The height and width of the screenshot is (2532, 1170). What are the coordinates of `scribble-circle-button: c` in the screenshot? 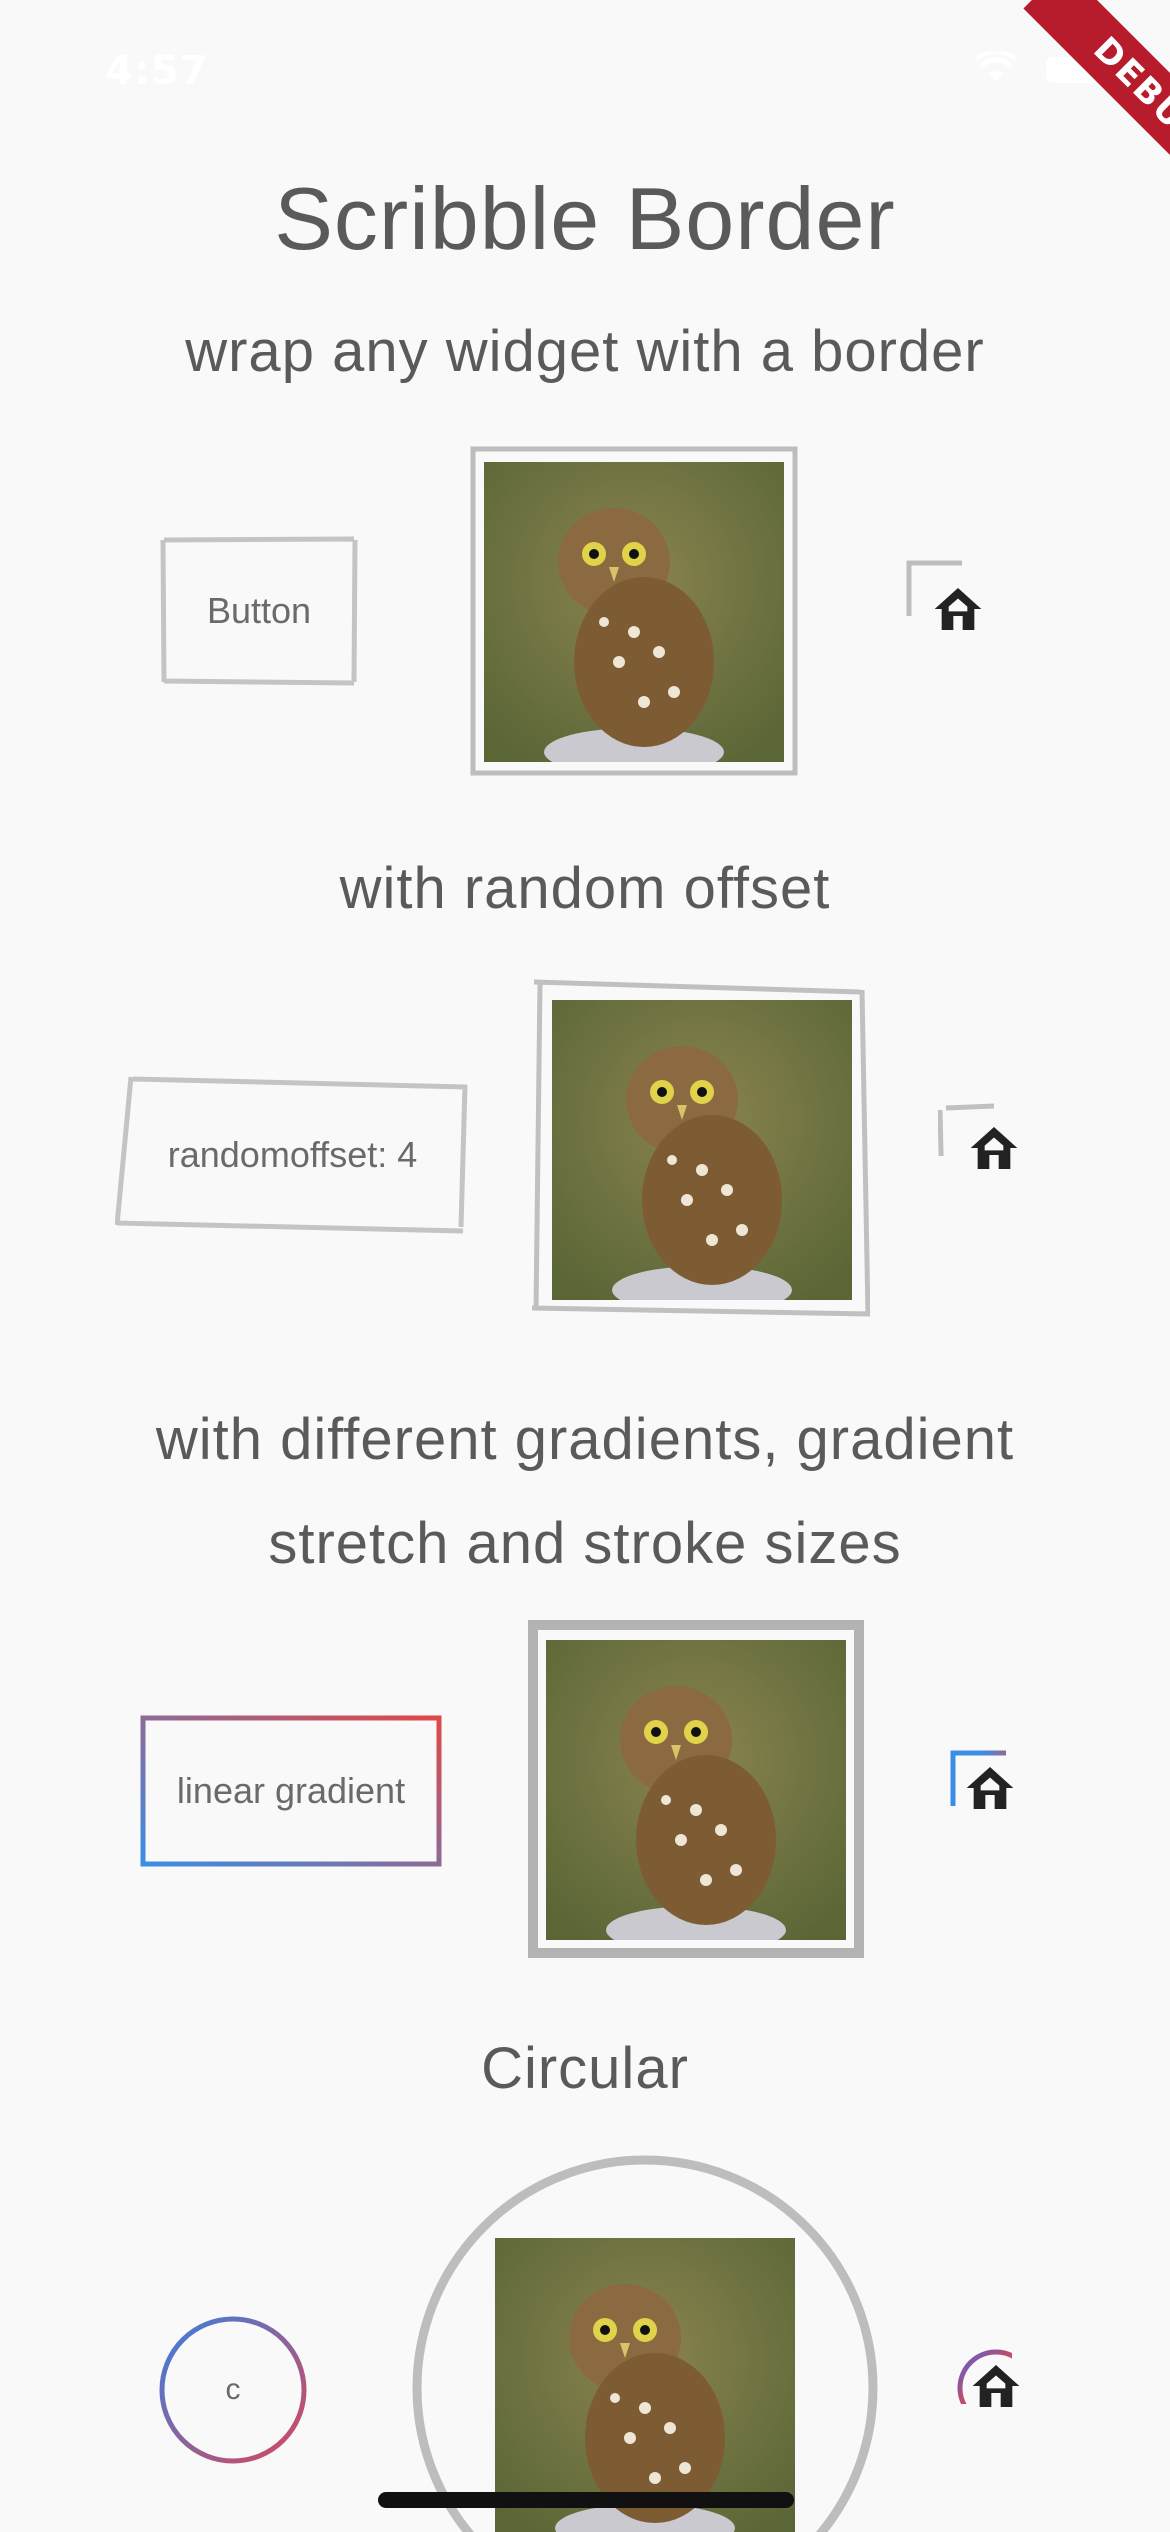 It's located at (233, 2390).